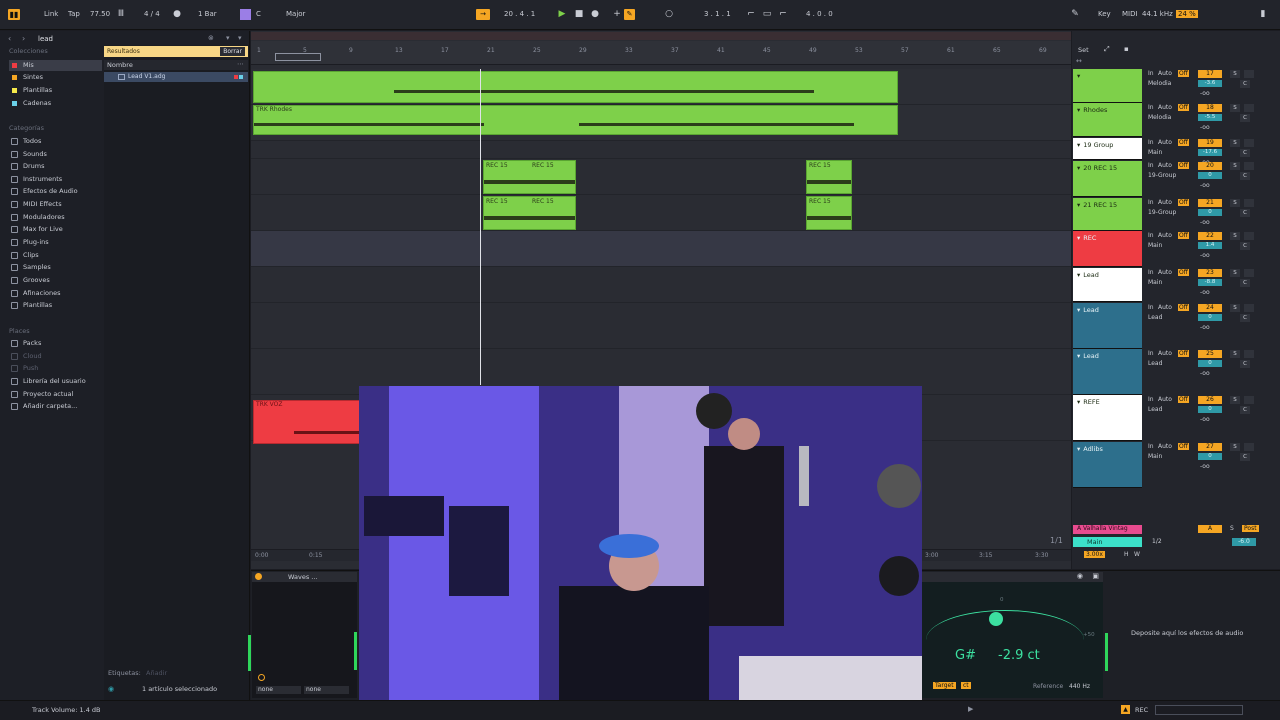  What do you see at coordinates (176, 65) in the screenshot?
I see `name-column-header: Nombre ⋯` at bounding box center [176, 65].